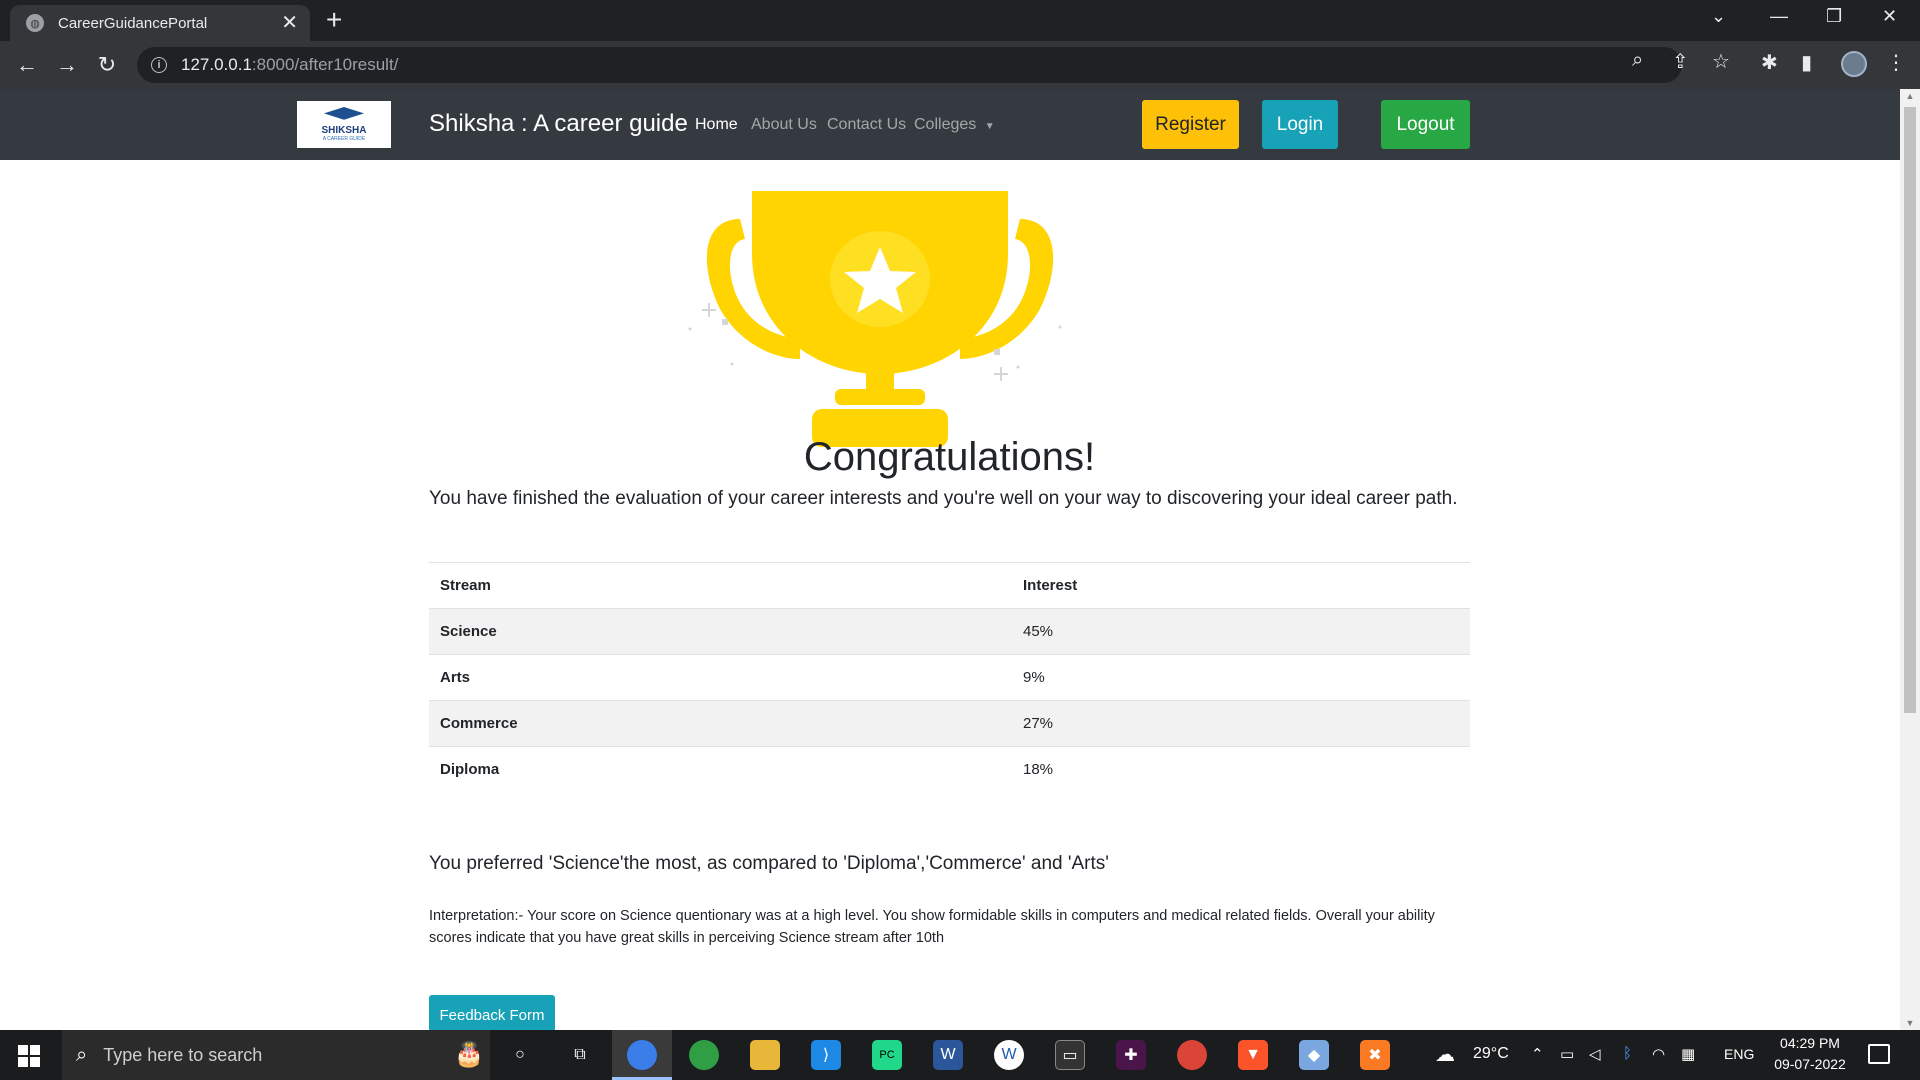 Image resolution: width=1920 pixels, height=1080 pixels. I want to click on search-icon: ⌕, so click(82, 1054).